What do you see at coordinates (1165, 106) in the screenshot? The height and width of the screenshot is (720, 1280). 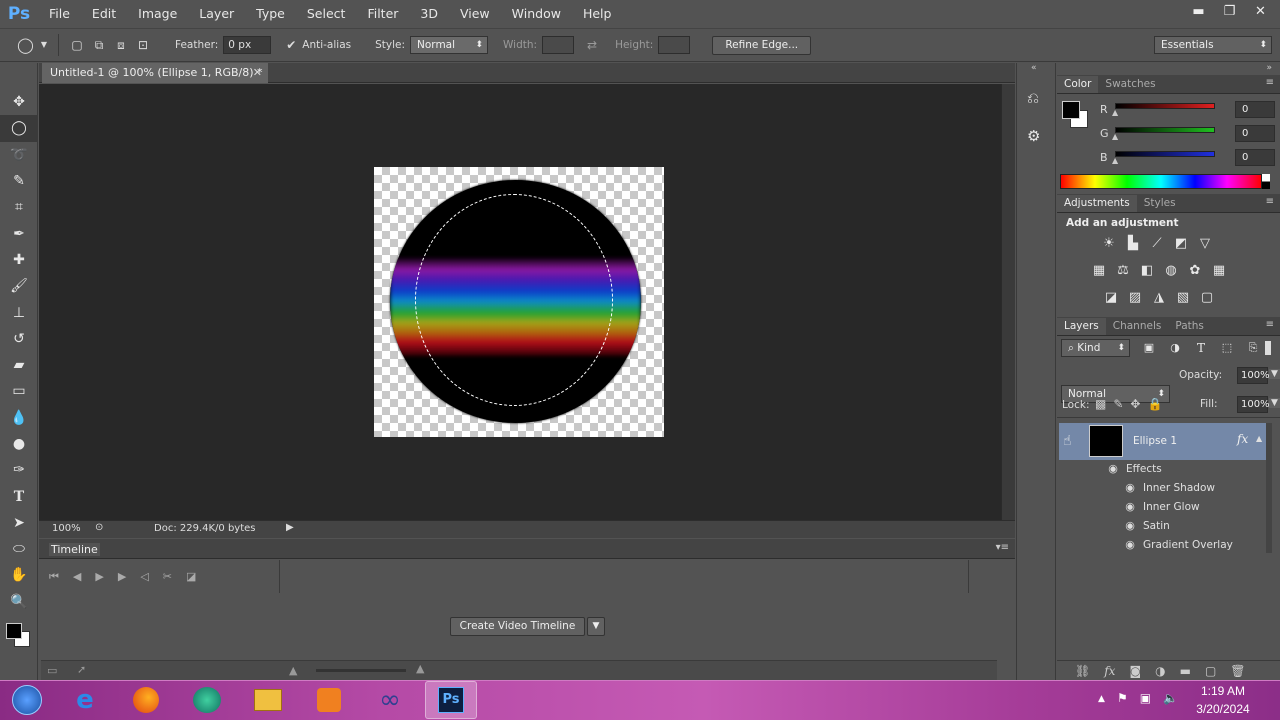 I see `channel-r-slider` at bounding box center [1165, 106].